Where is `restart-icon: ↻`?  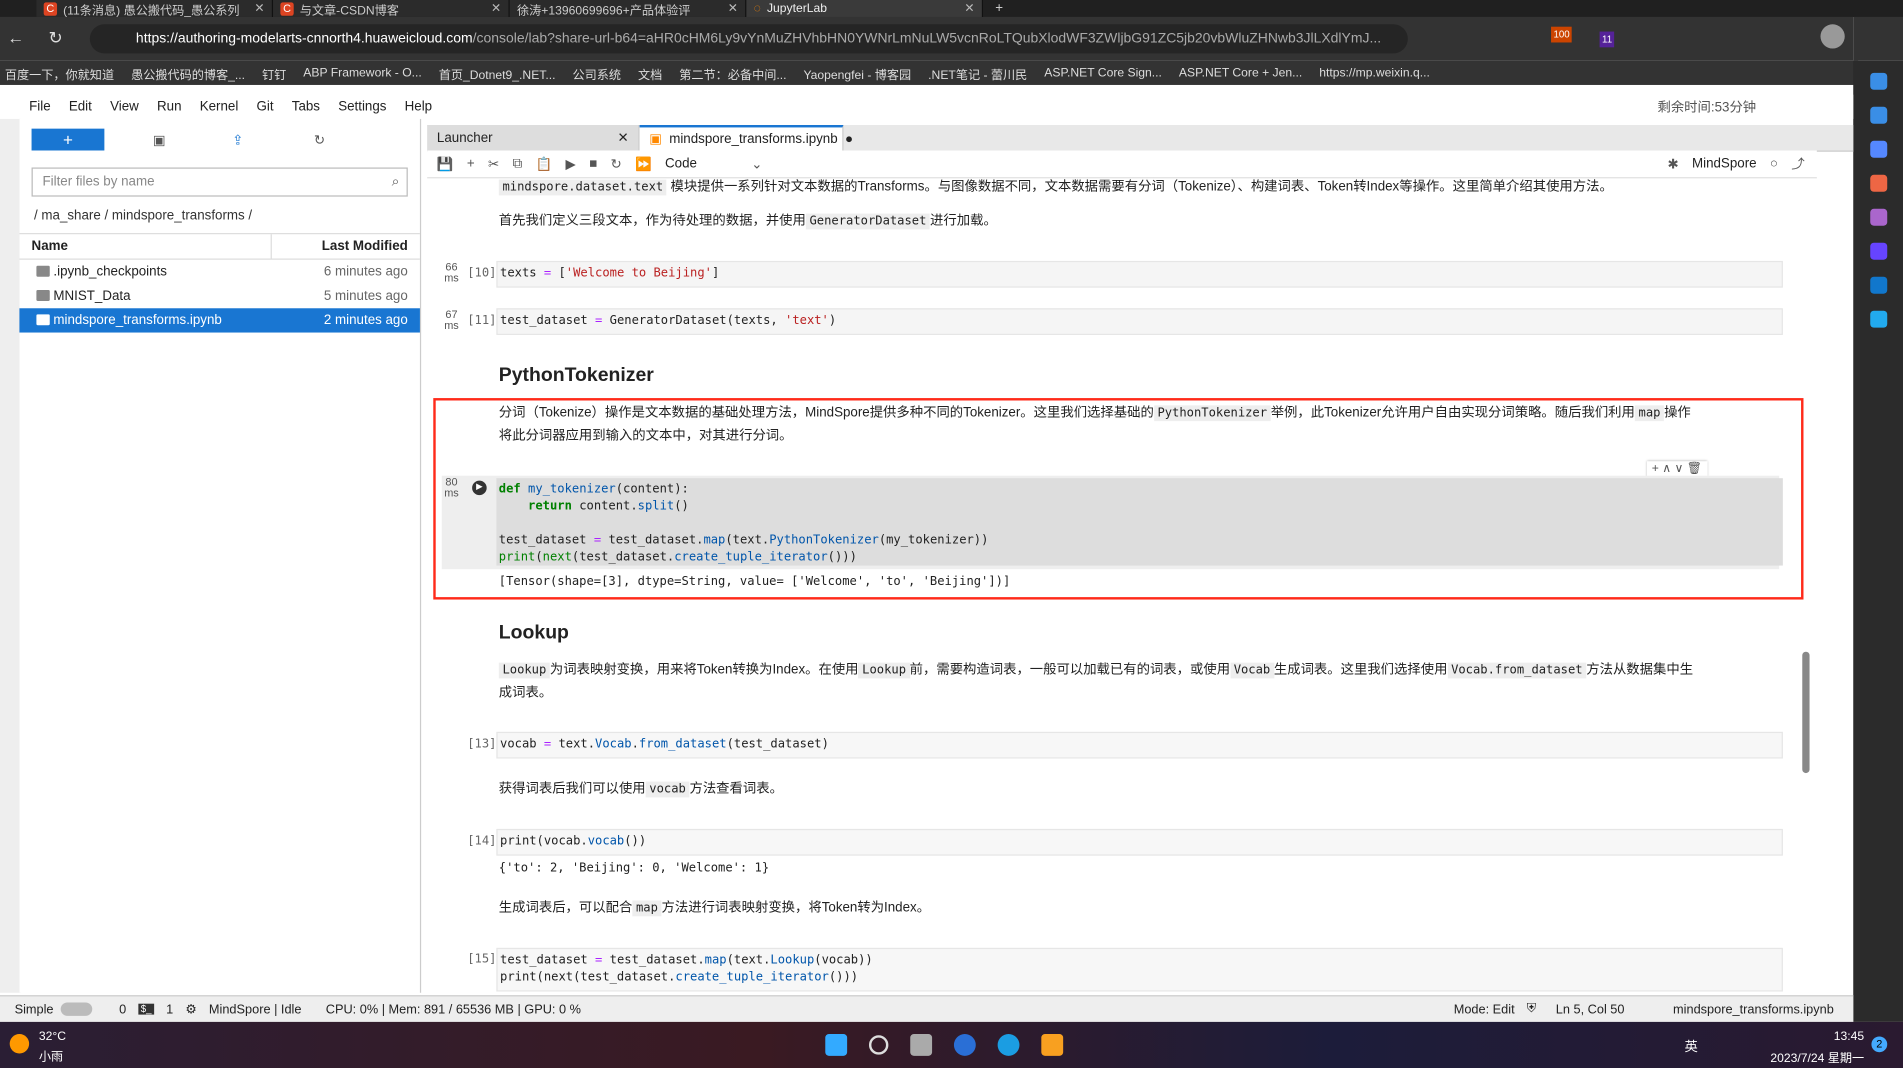
restart-icon: ↻ is located at coordinates (616, 164).